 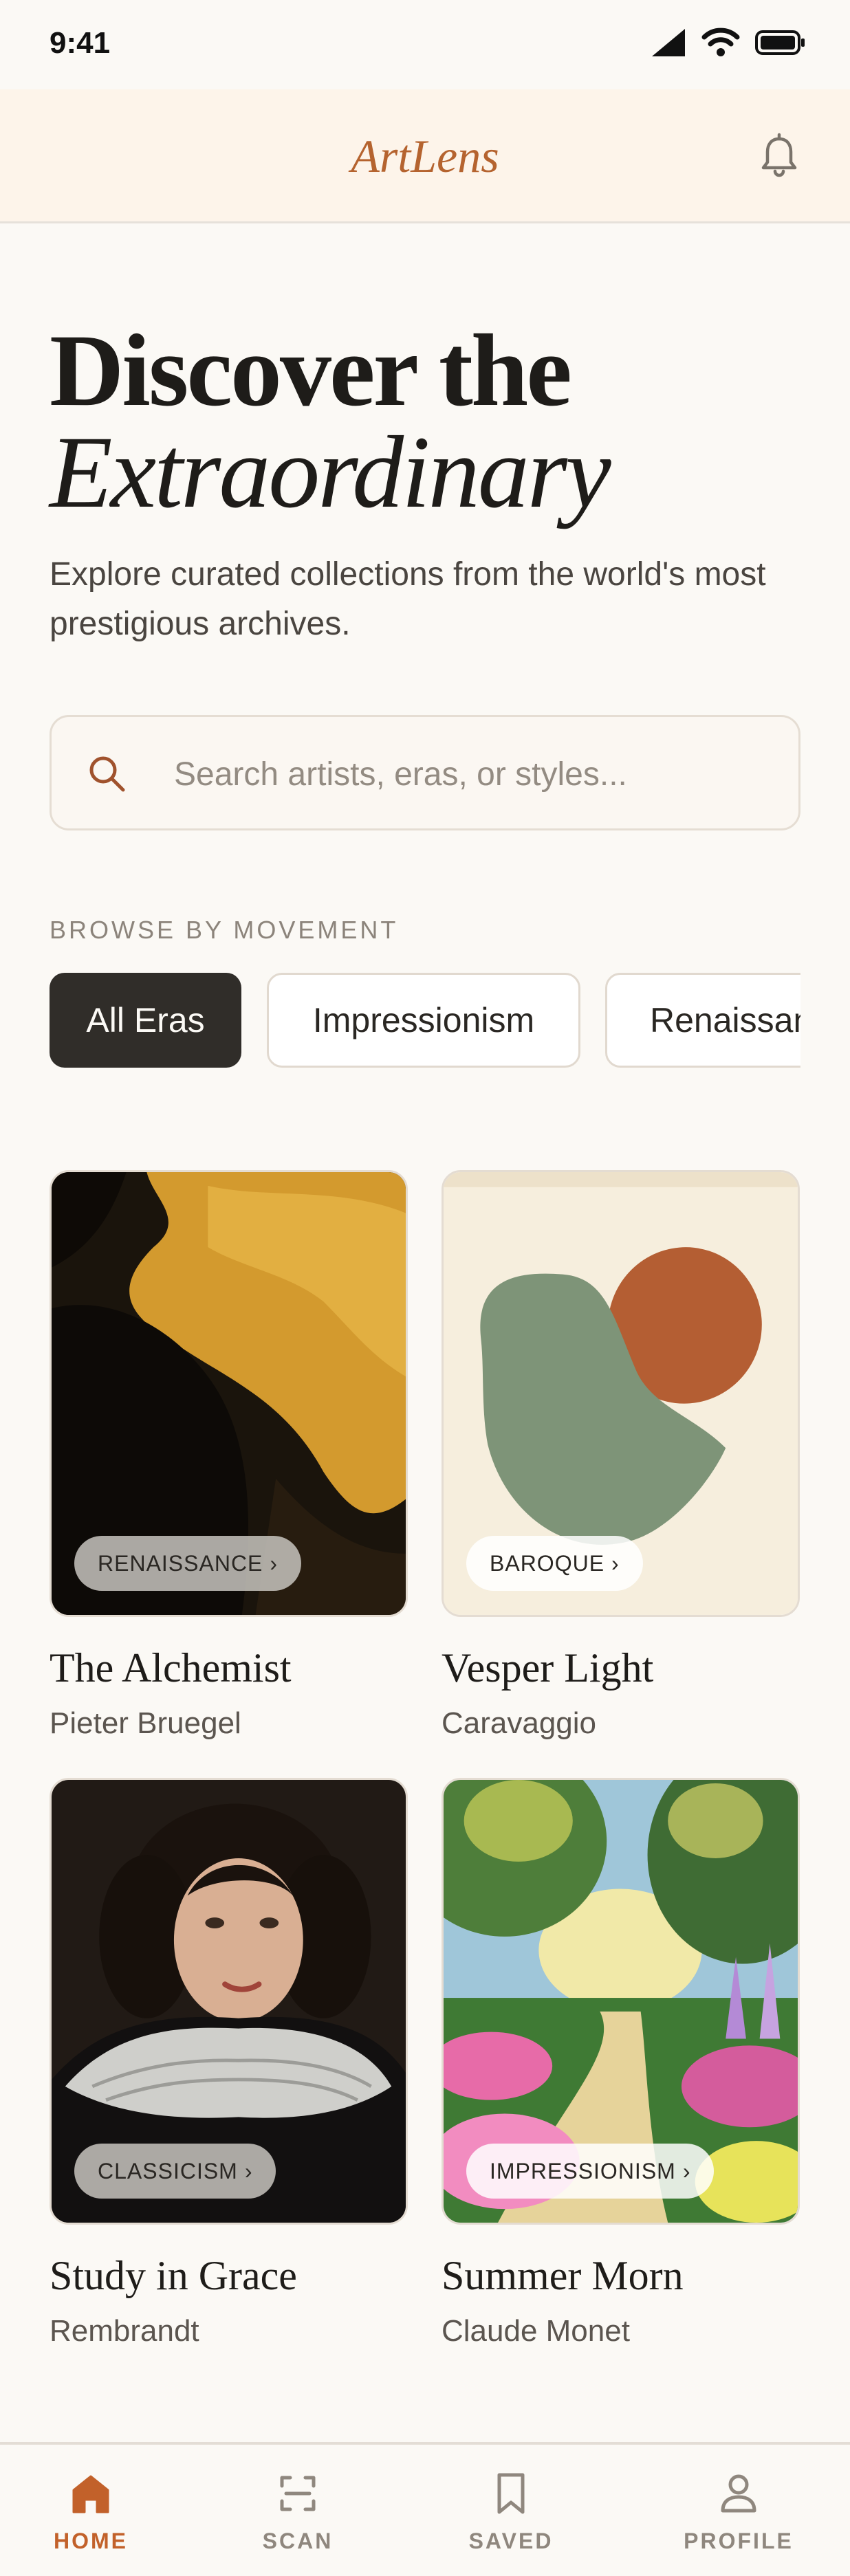 I want to click on battery-icon, so click(x=780, y=42).